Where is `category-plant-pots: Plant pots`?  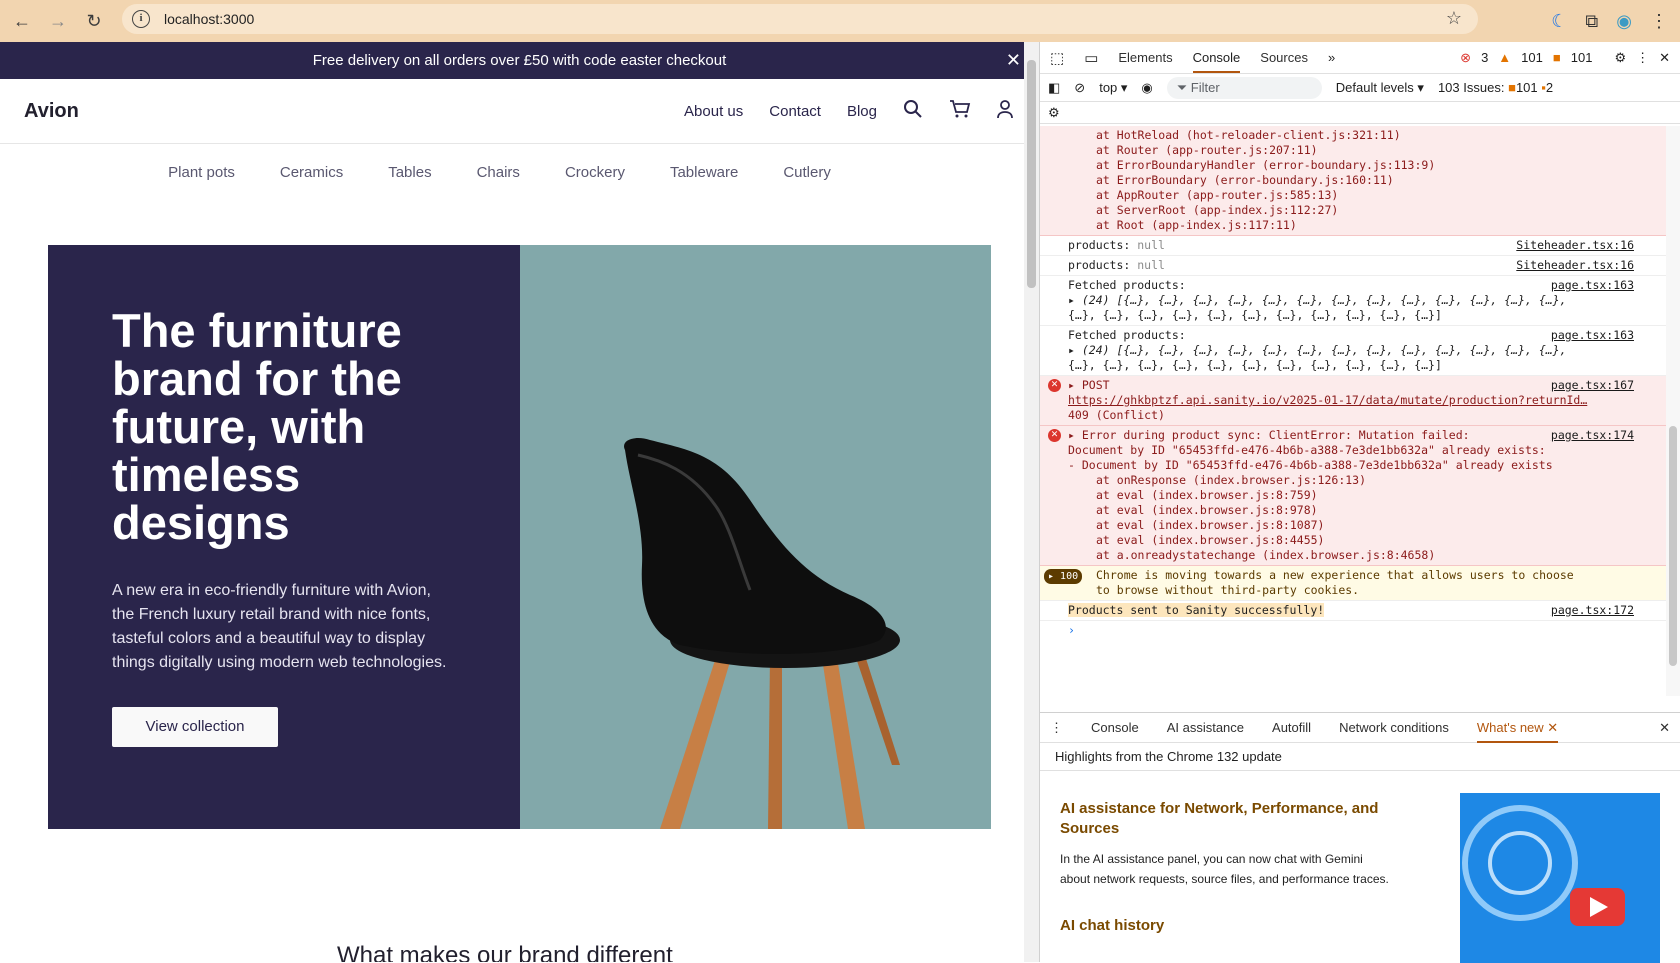
category-plant-pots: Plant pots is located at coordinates (201, 172).